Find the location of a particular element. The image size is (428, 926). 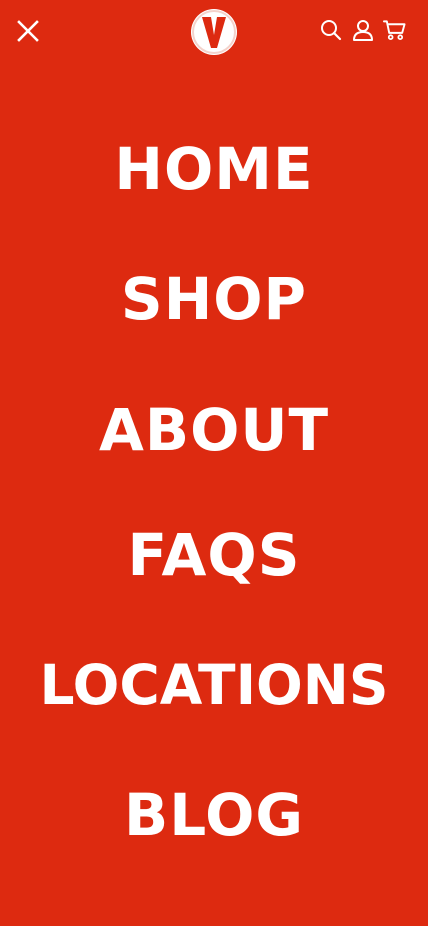

nav-item-blog: BLOG is located at coordinates (214, 815).